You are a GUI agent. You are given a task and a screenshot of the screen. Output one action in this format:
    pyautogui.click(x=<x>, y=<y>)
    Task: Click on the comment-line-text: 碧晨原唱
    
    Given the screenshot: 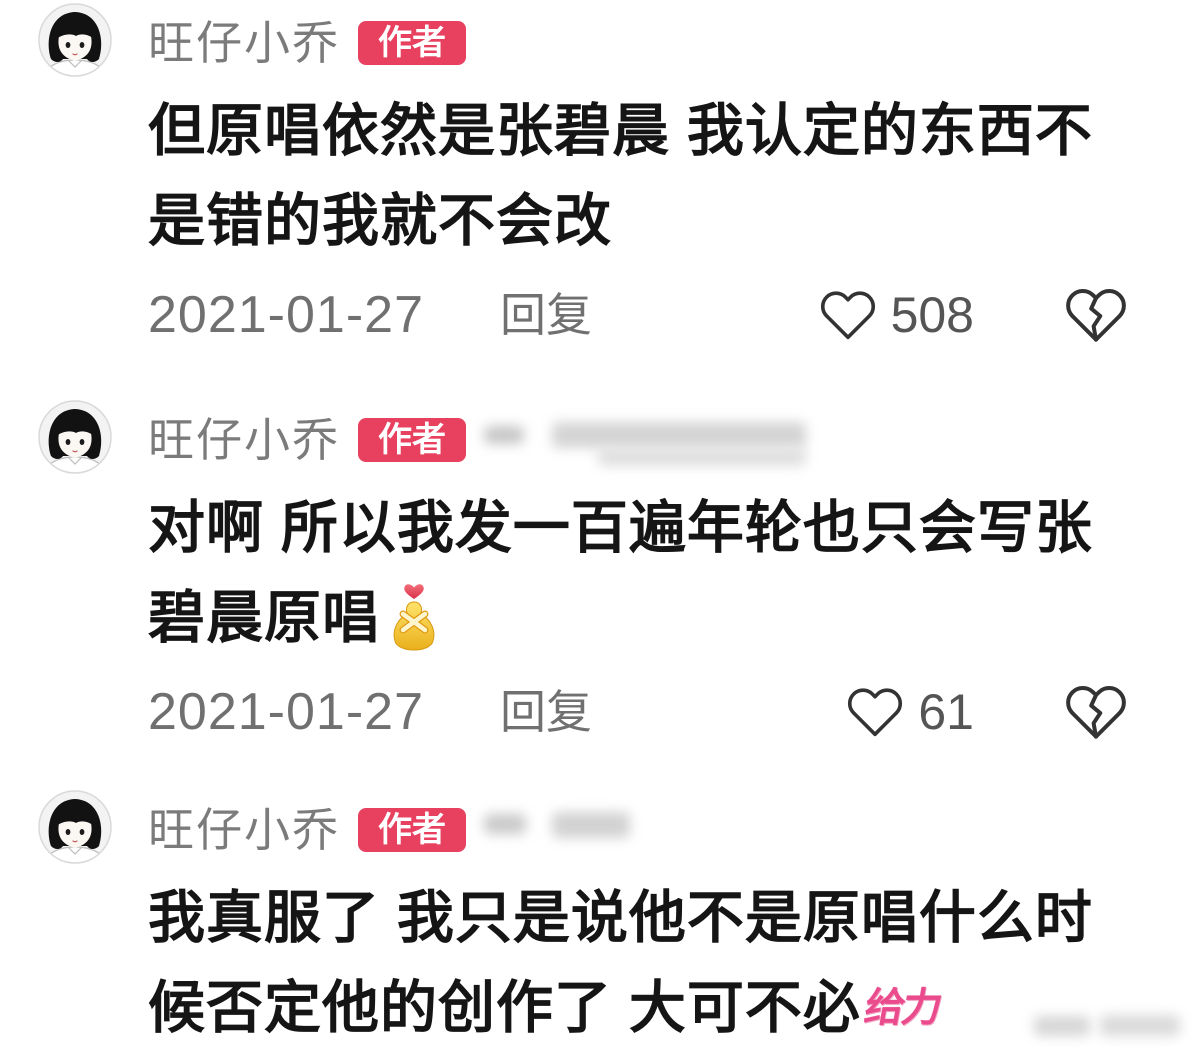 What is the action you would take?
    pyautogui.click(x=264, y=618)
    